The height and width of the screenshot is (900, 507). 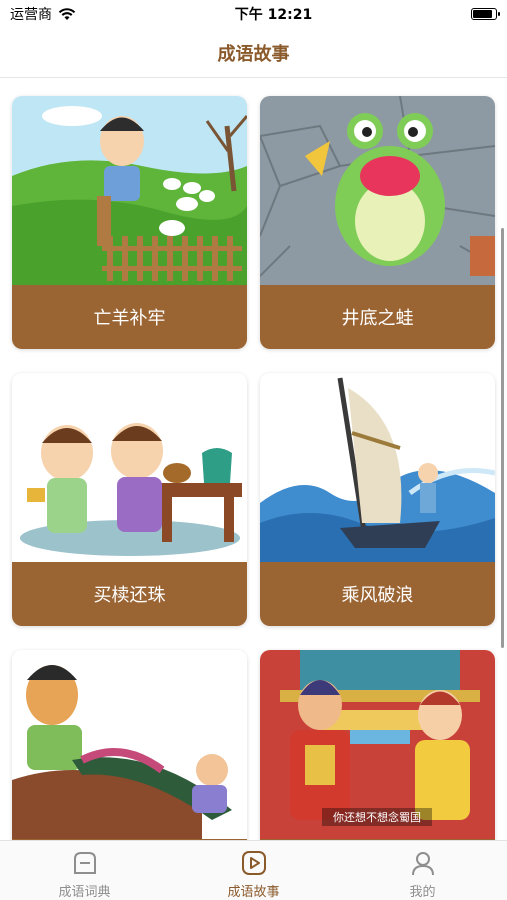 What do you see at coordinates (502, 438) in the screenshot?
I see `scrollbar` at bounding box center [502, 438].